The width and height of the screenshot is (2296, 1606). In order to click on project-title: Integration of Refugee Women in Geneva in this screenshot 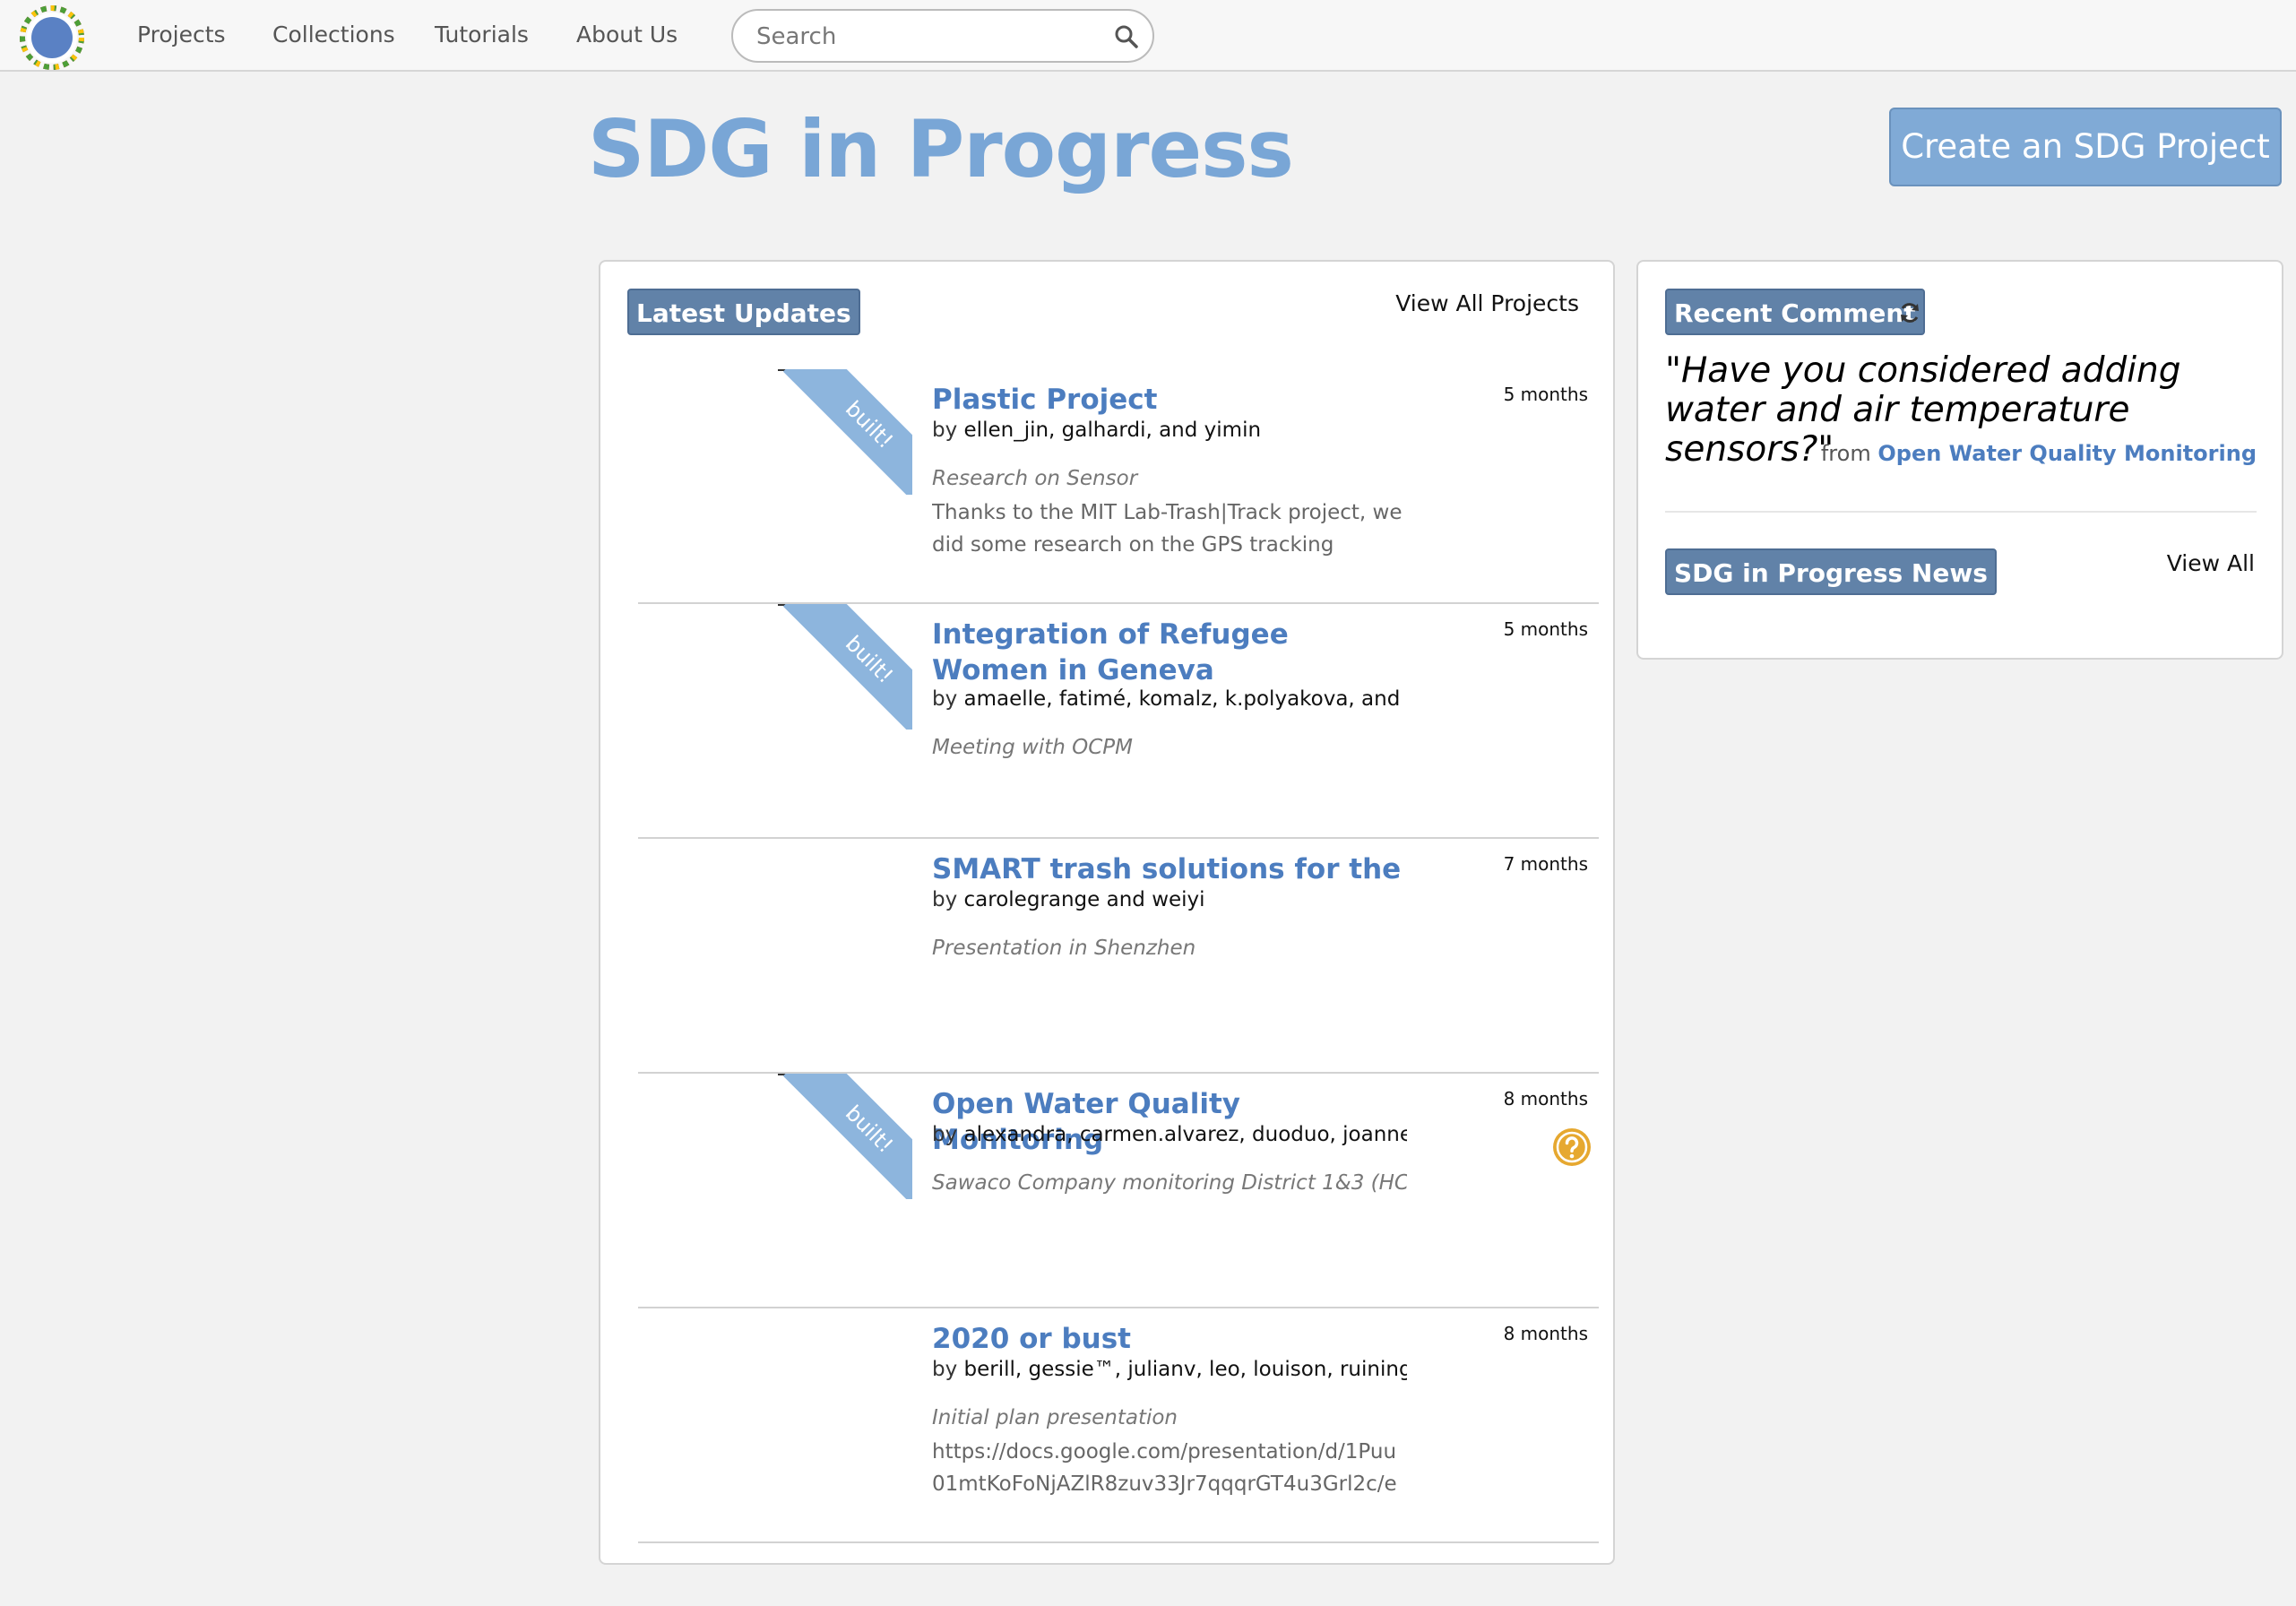, I will do `click(1169, 652)`.